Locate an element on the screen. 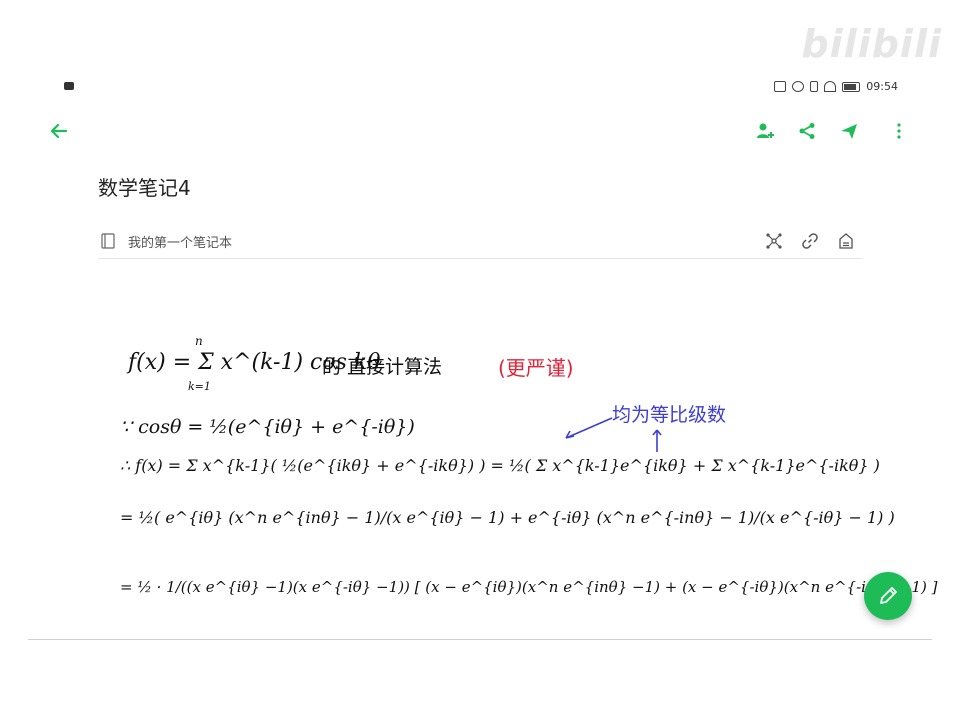  note-actions is located at coordinates (810, 241).